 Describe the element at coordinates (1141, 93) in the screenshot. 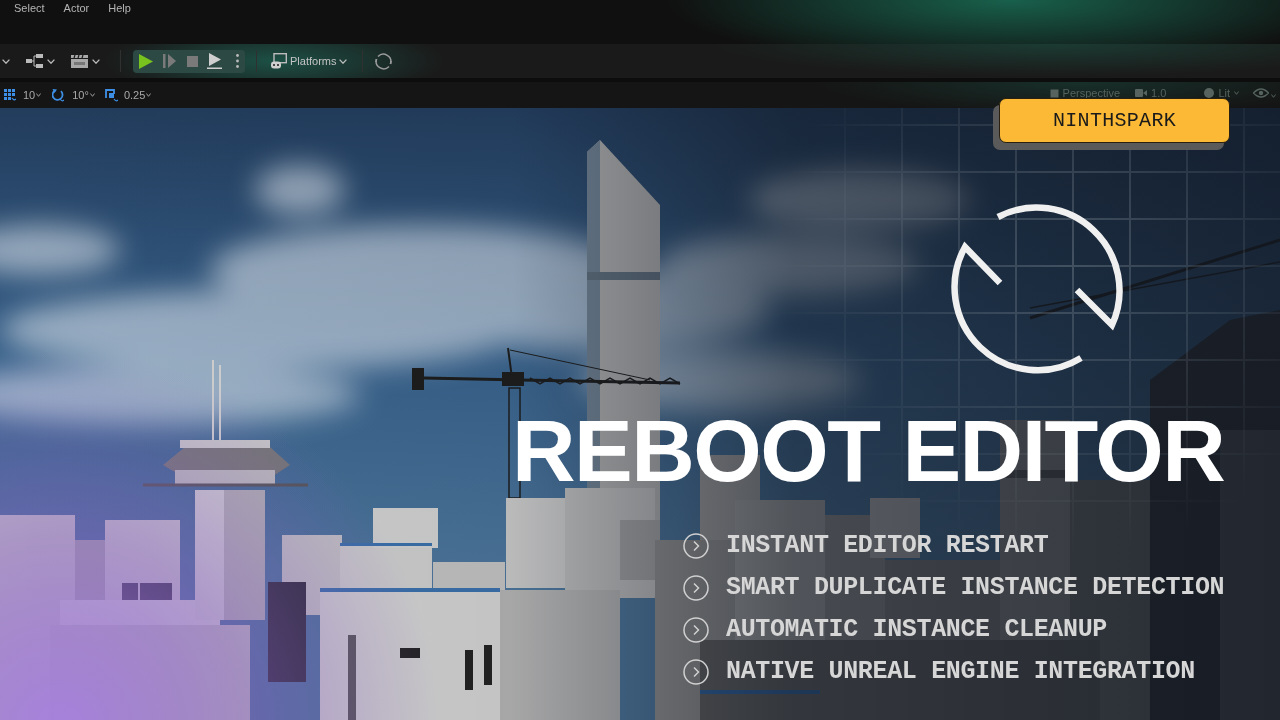

I see `video-camera-icon` at that location.